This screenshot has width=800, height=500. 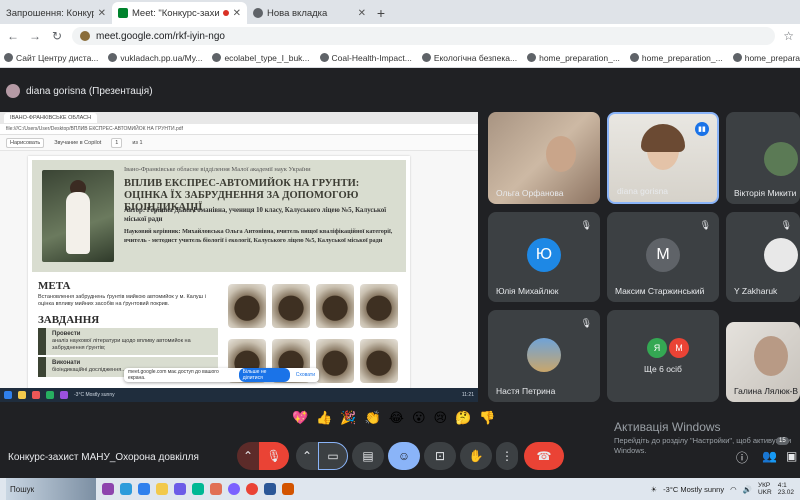 I want to click on people-icon: 👥, so click(x=769, y=456).